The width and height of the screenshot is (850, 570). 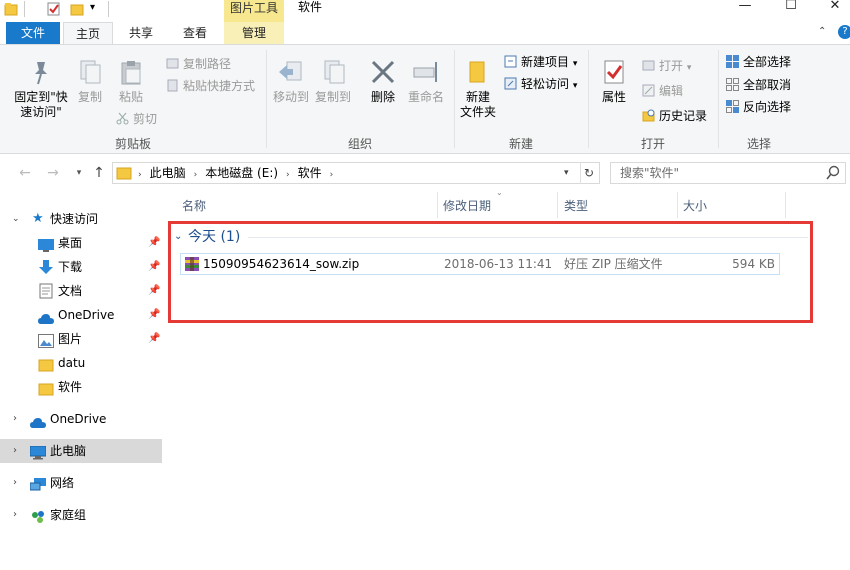 I want to click on tab-manage: 管理, so click(x=254, y=33).